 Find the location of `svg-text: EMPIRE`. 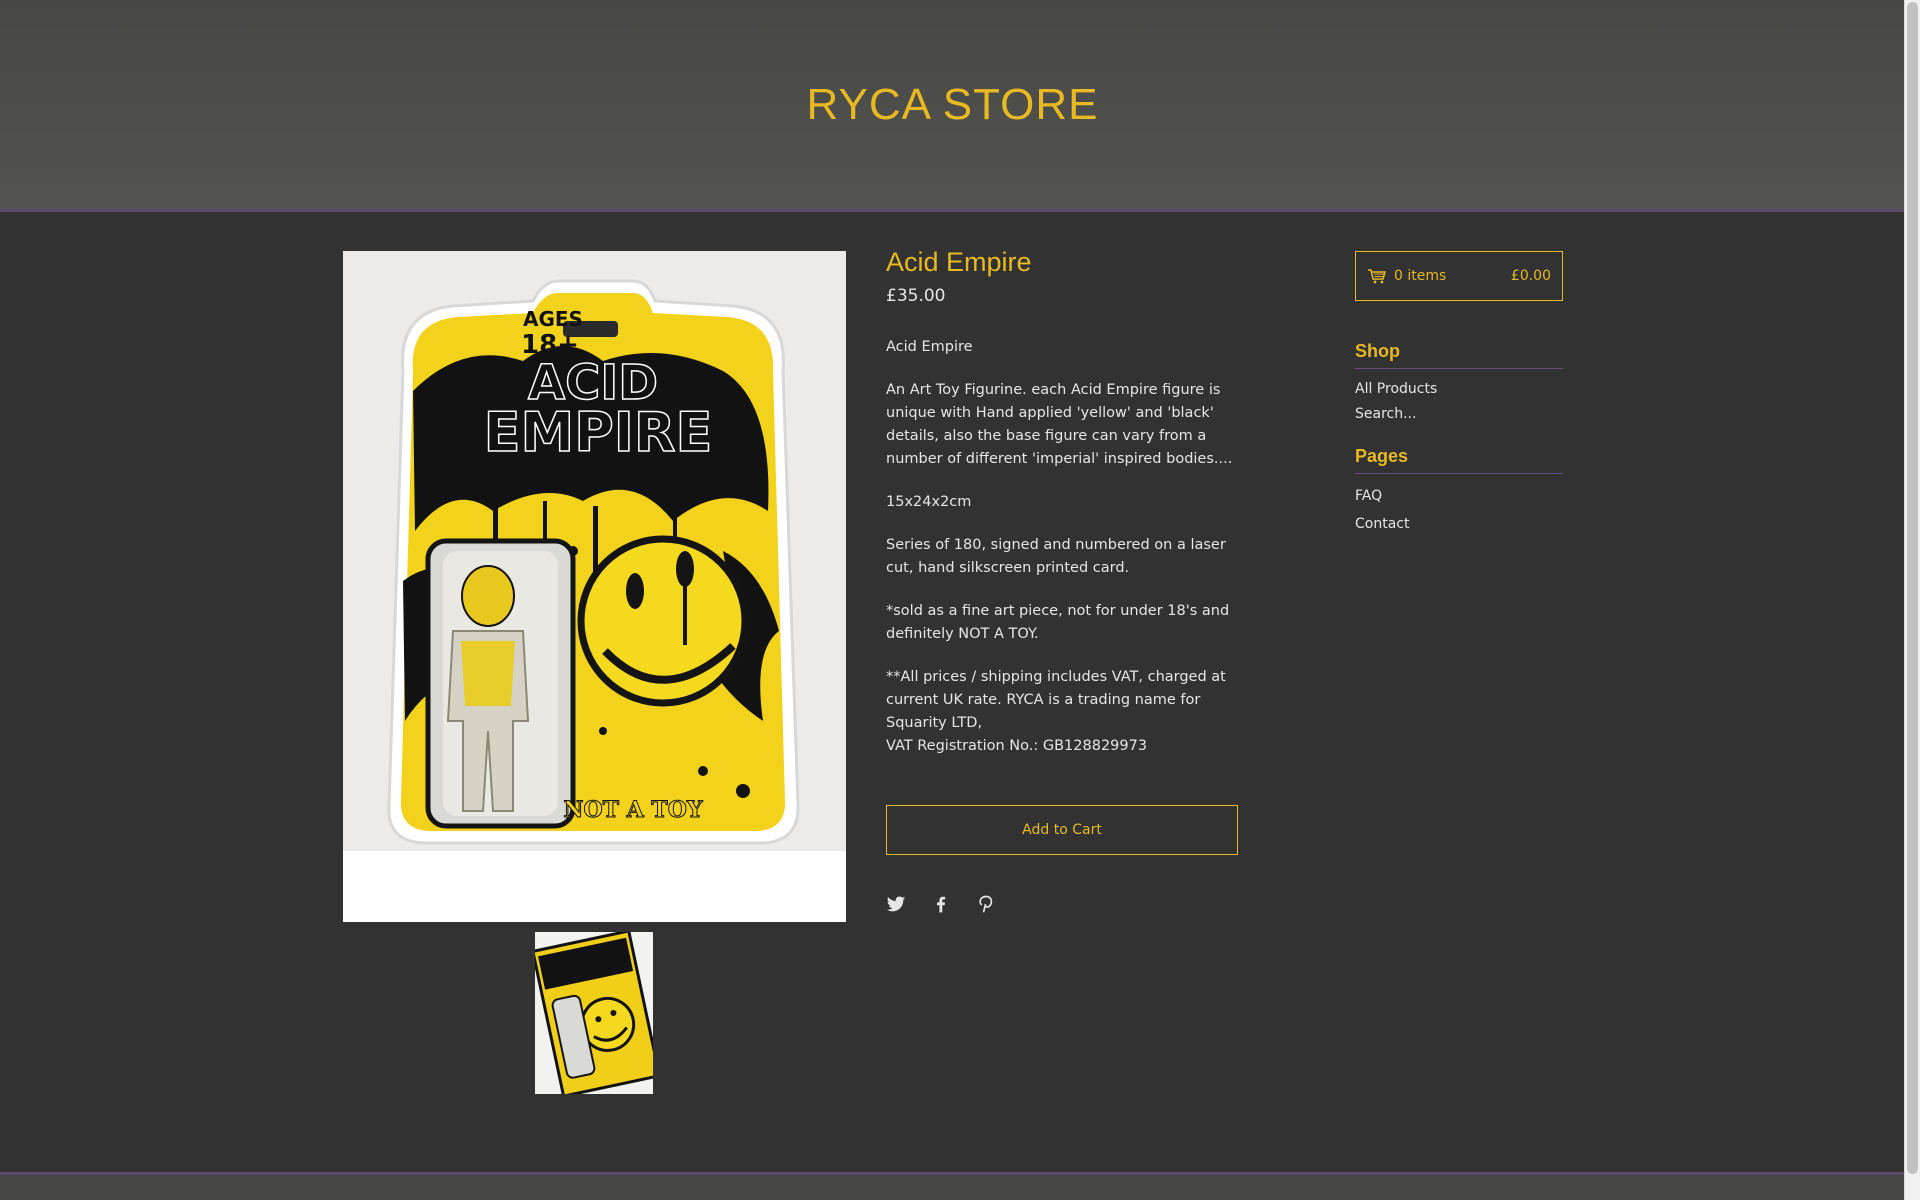

svg-text: EMPIRE is located at coordinates (598, 432).